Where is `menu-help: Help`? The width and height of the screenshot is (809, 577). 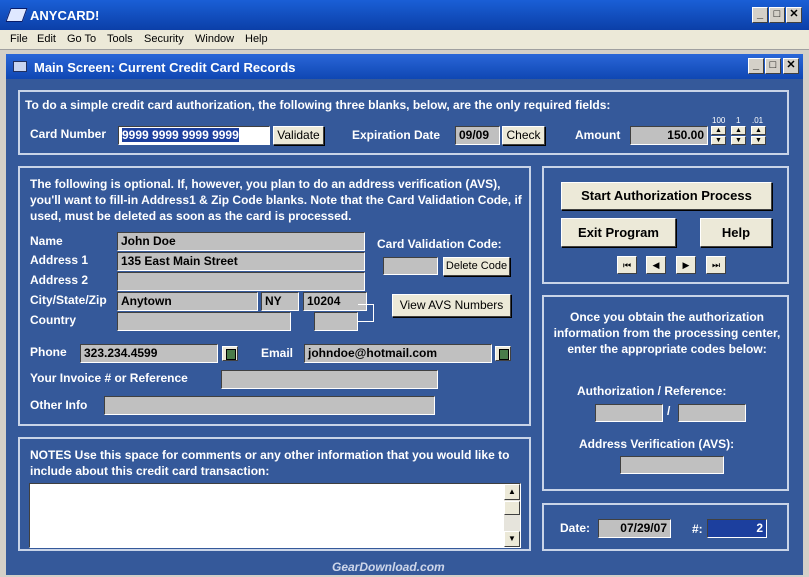
menu-help: Help is located at coordinates (256, 39).